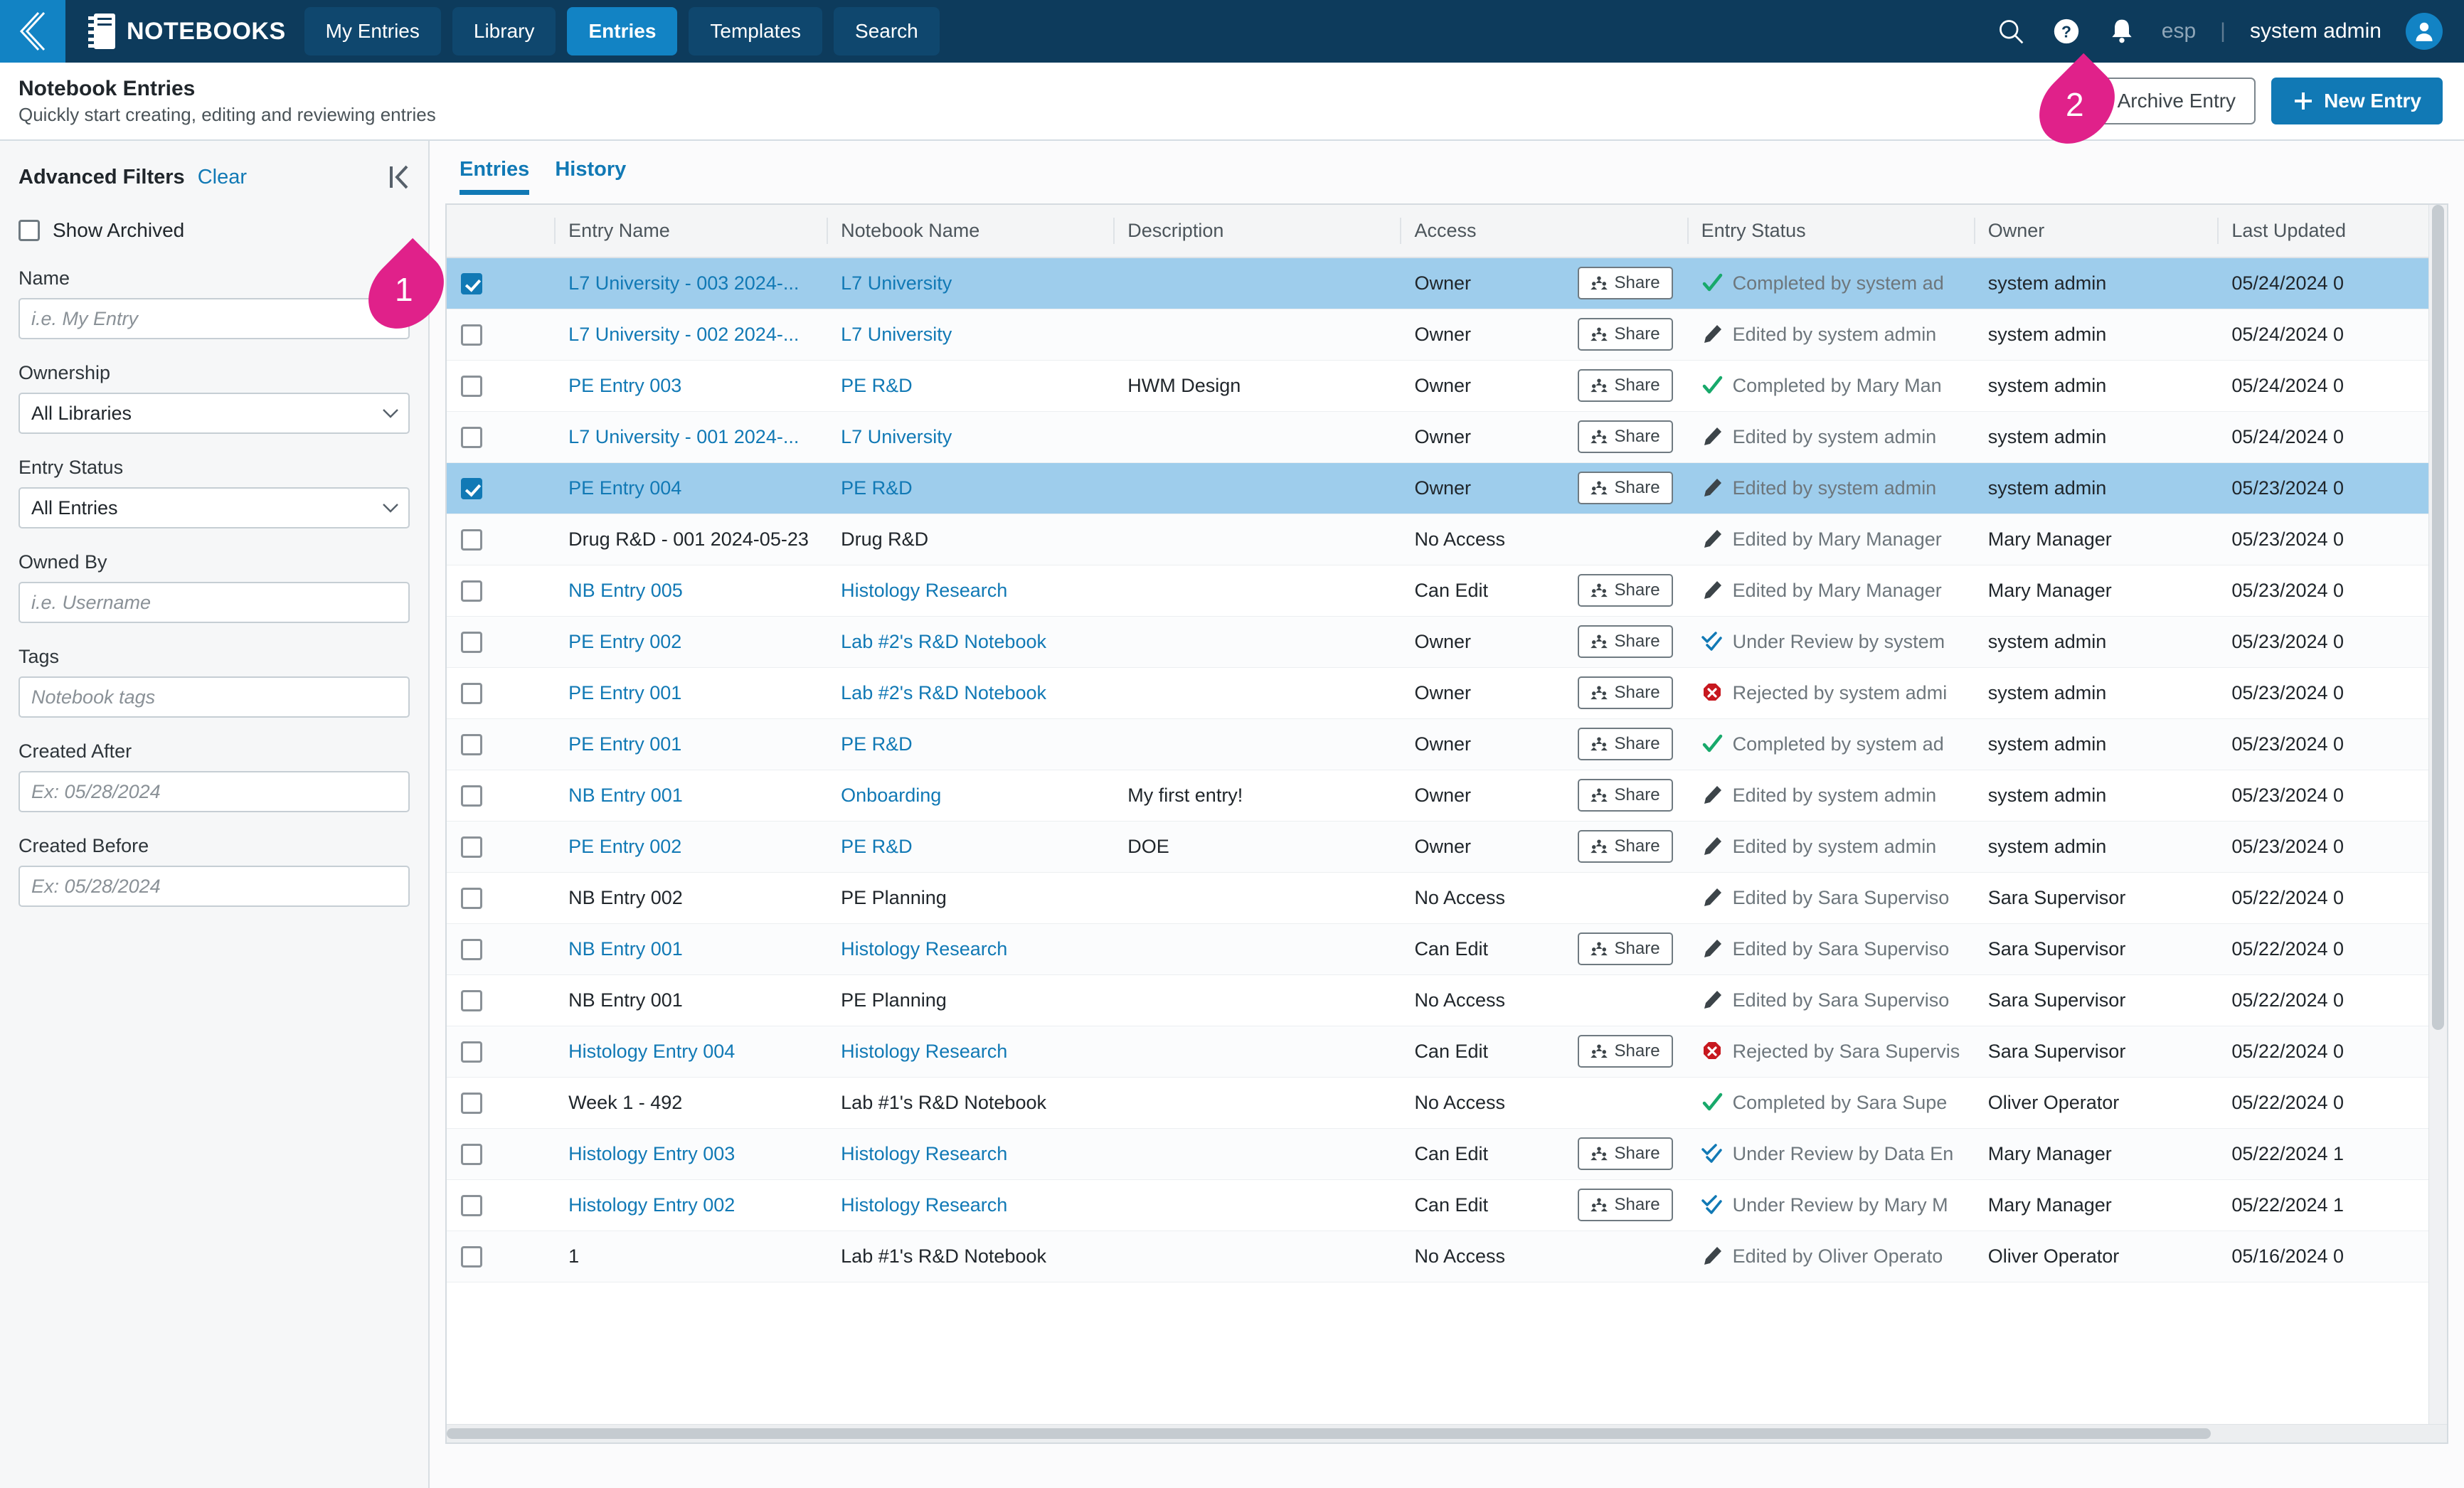 The image size is (2464, 1488). What do you see at coordinates (2066, 32) in the screenshot?
I see `help-circle-icon: ?` at bounding box center [2066, 32].